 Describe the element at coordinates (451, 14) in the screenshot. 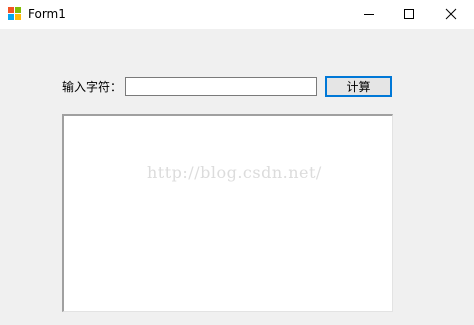

I see `close-button` at that location.